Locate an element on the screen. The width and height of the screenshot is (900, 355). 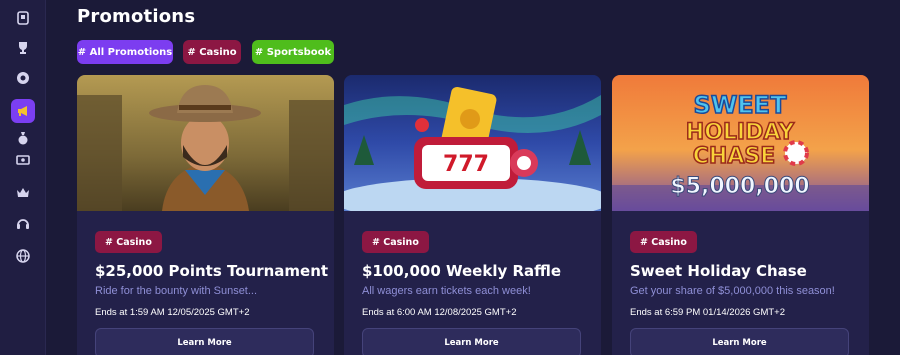
crown-icon is located at coordinates (23, 193).